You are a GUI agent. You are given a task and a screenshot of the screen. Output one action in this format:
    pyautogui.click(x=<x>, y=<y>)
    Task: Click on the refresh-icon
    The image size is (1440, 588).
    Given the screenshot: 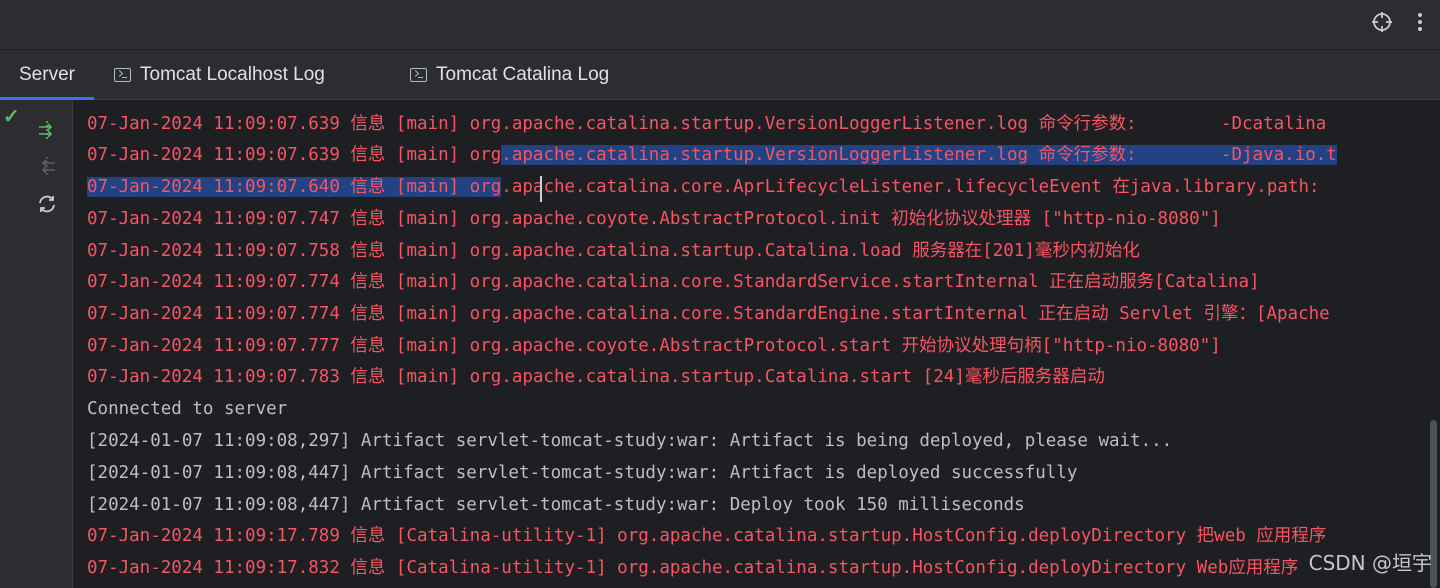 What is the action you would take?
    pyautogui.click(x=47, y=204)
    